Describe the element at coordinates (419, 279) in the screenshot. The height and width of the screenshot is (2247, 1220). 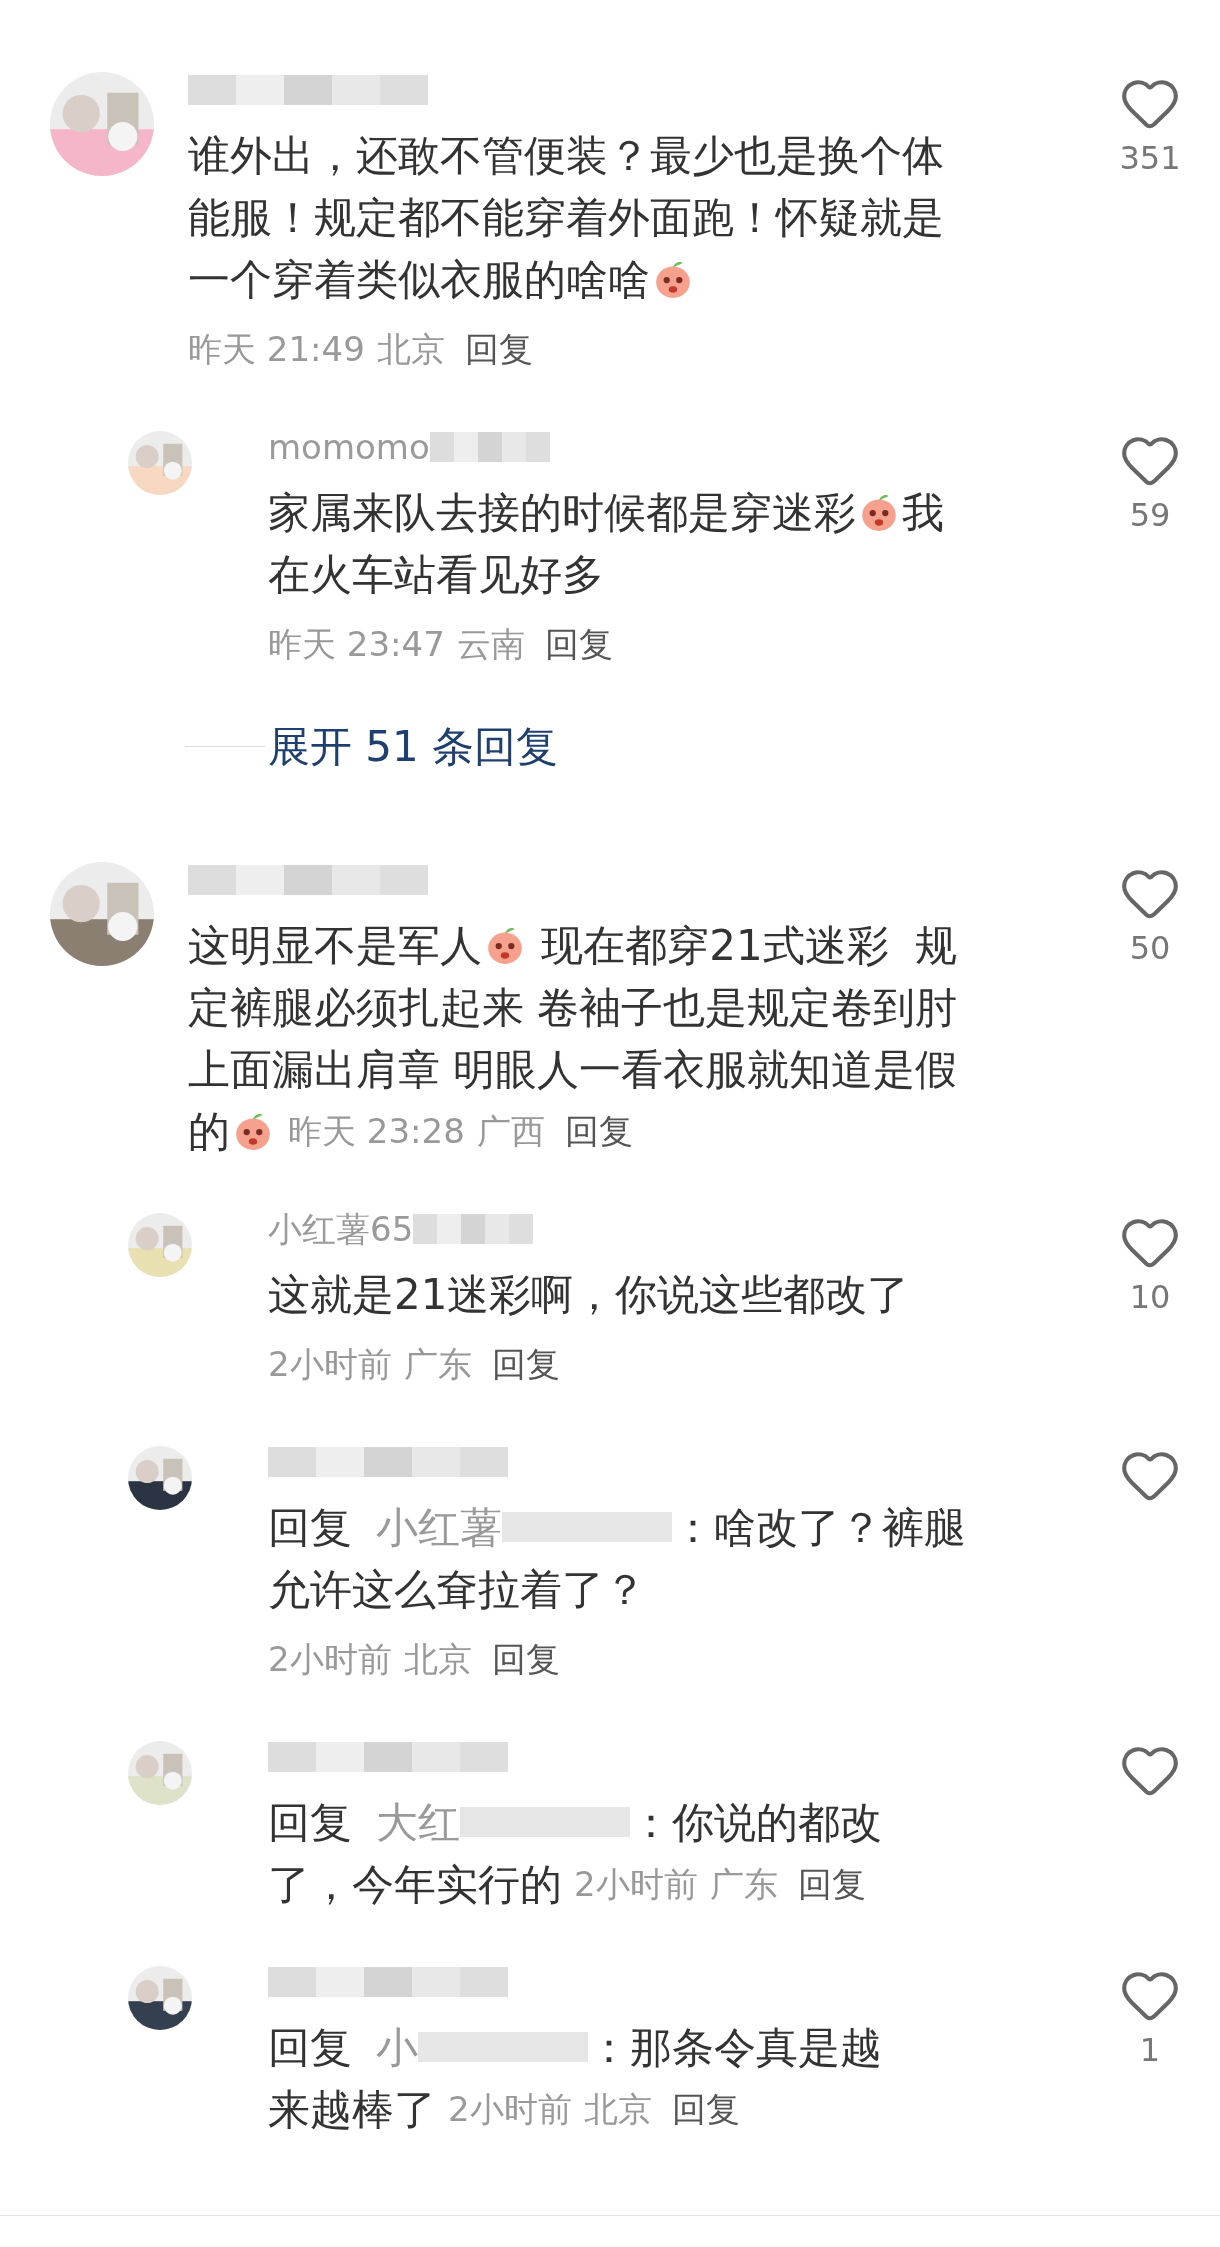
I see `comment-text: 一个穿着类似衣服的啥啥` at that location.